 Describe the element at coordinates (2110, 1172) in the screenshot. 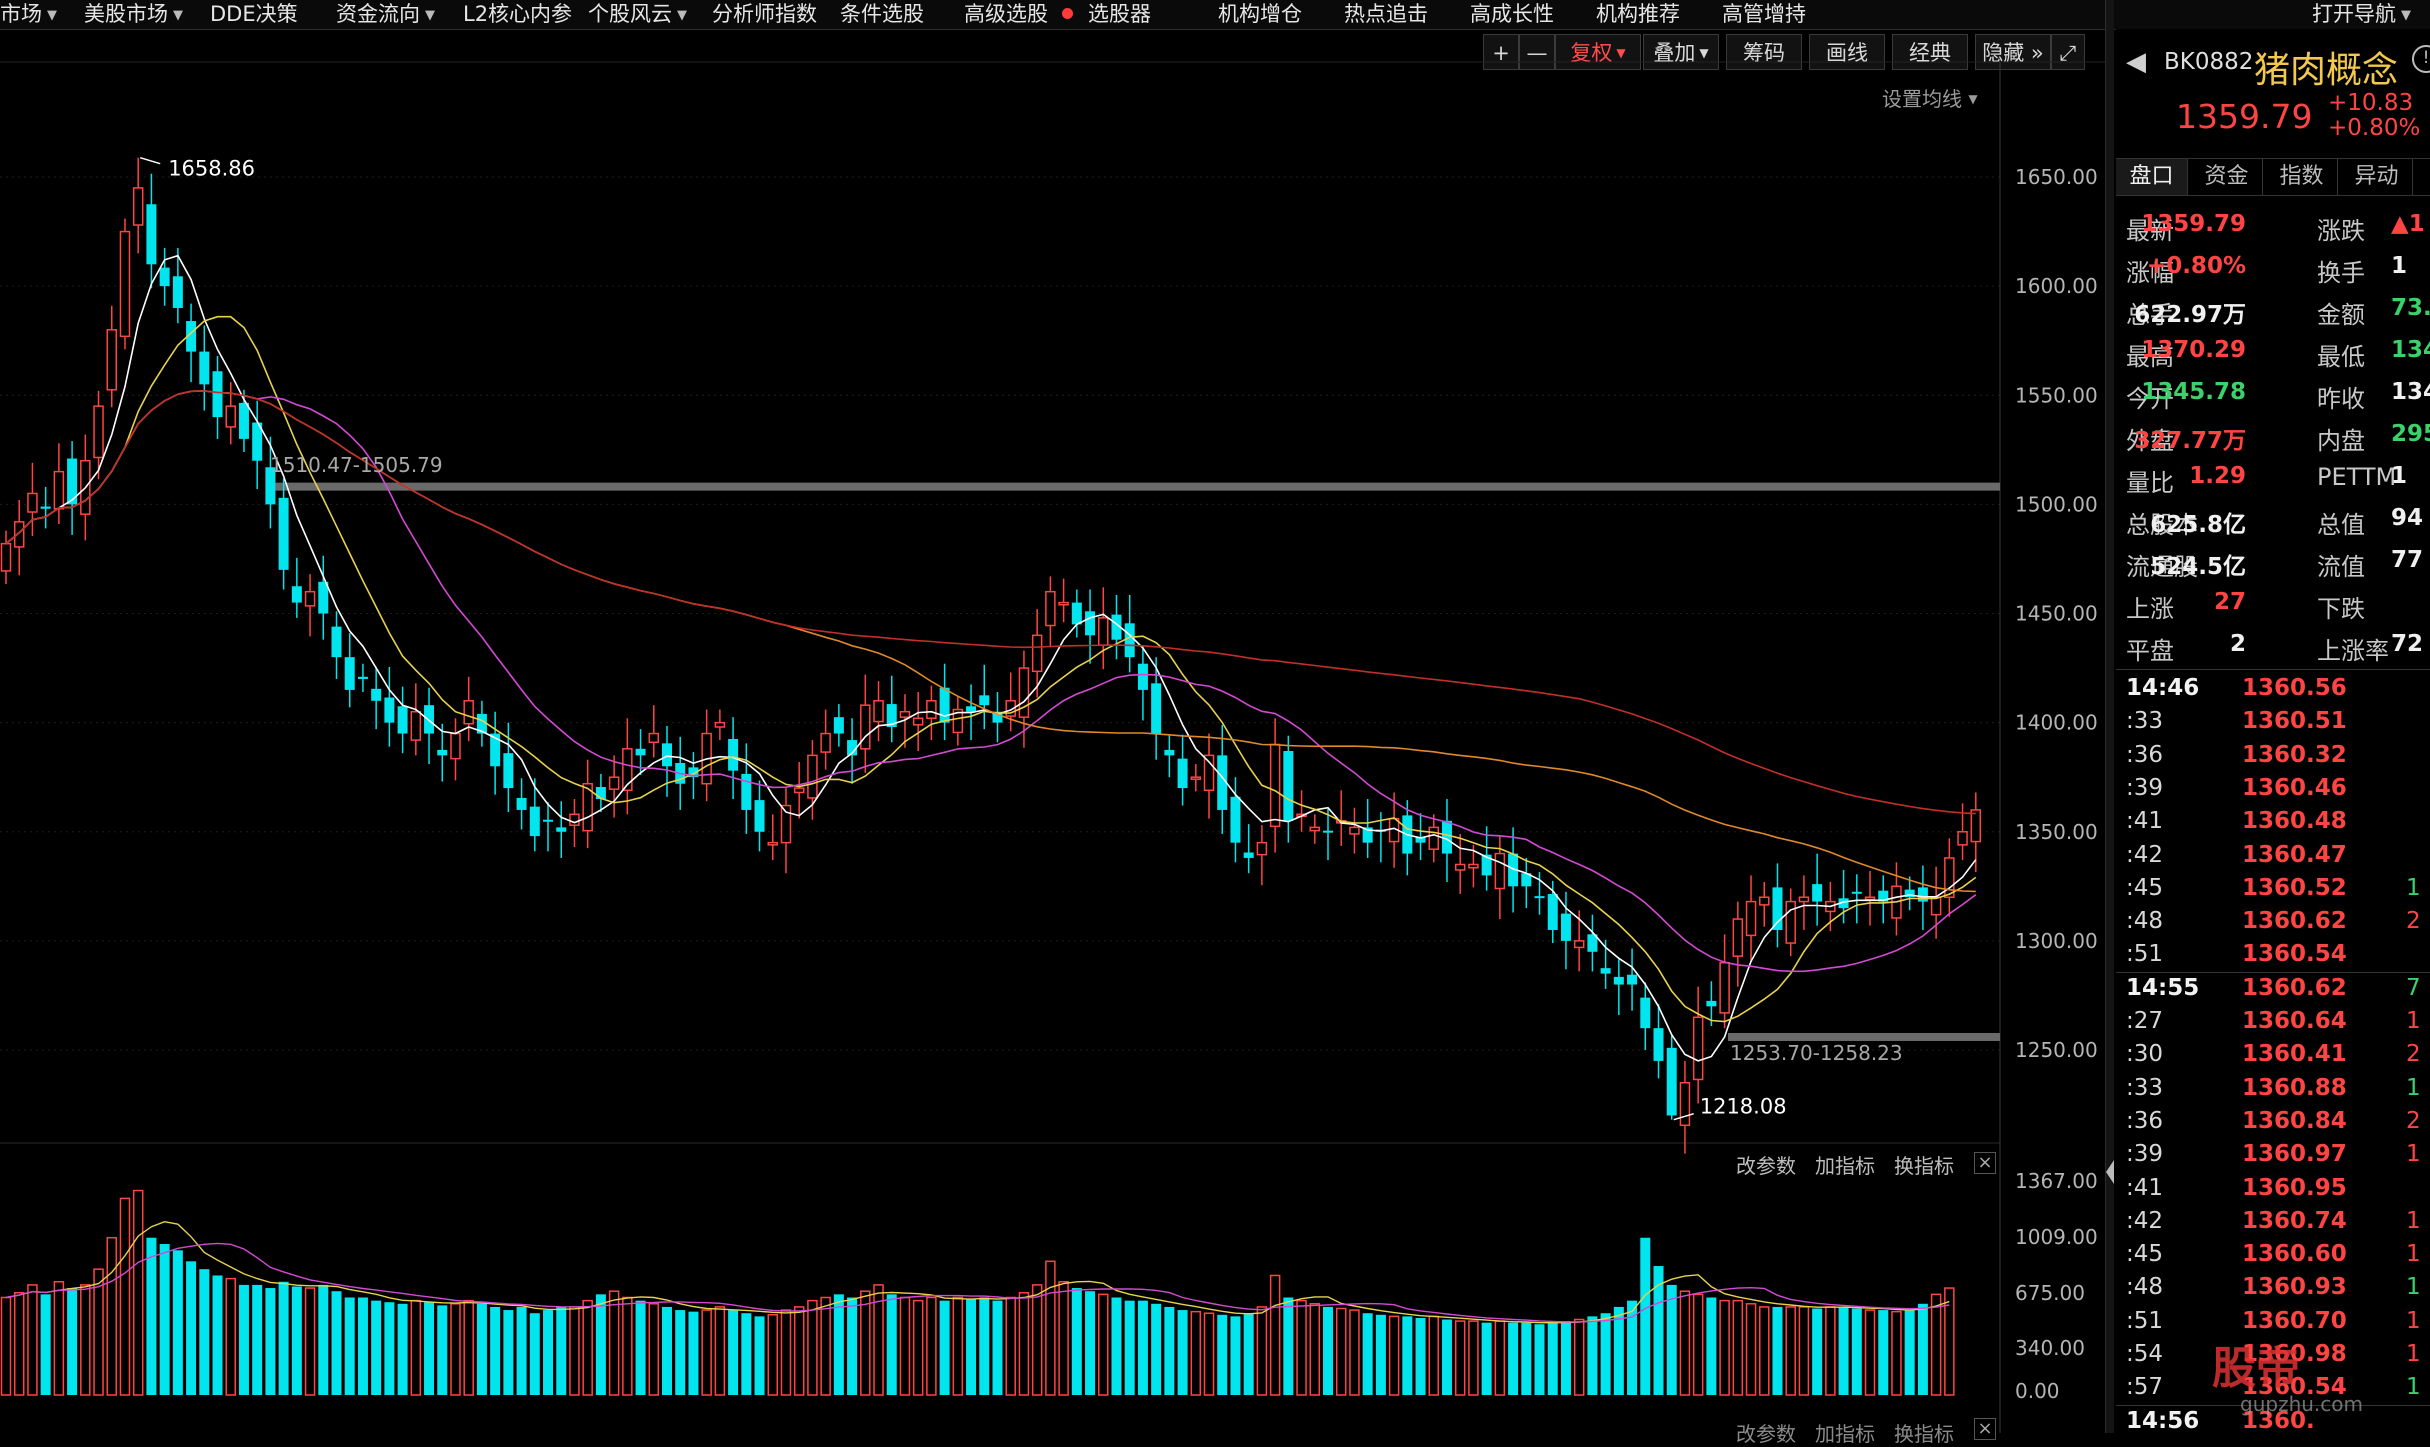

I see `collapse-arrow-icon` at that location.